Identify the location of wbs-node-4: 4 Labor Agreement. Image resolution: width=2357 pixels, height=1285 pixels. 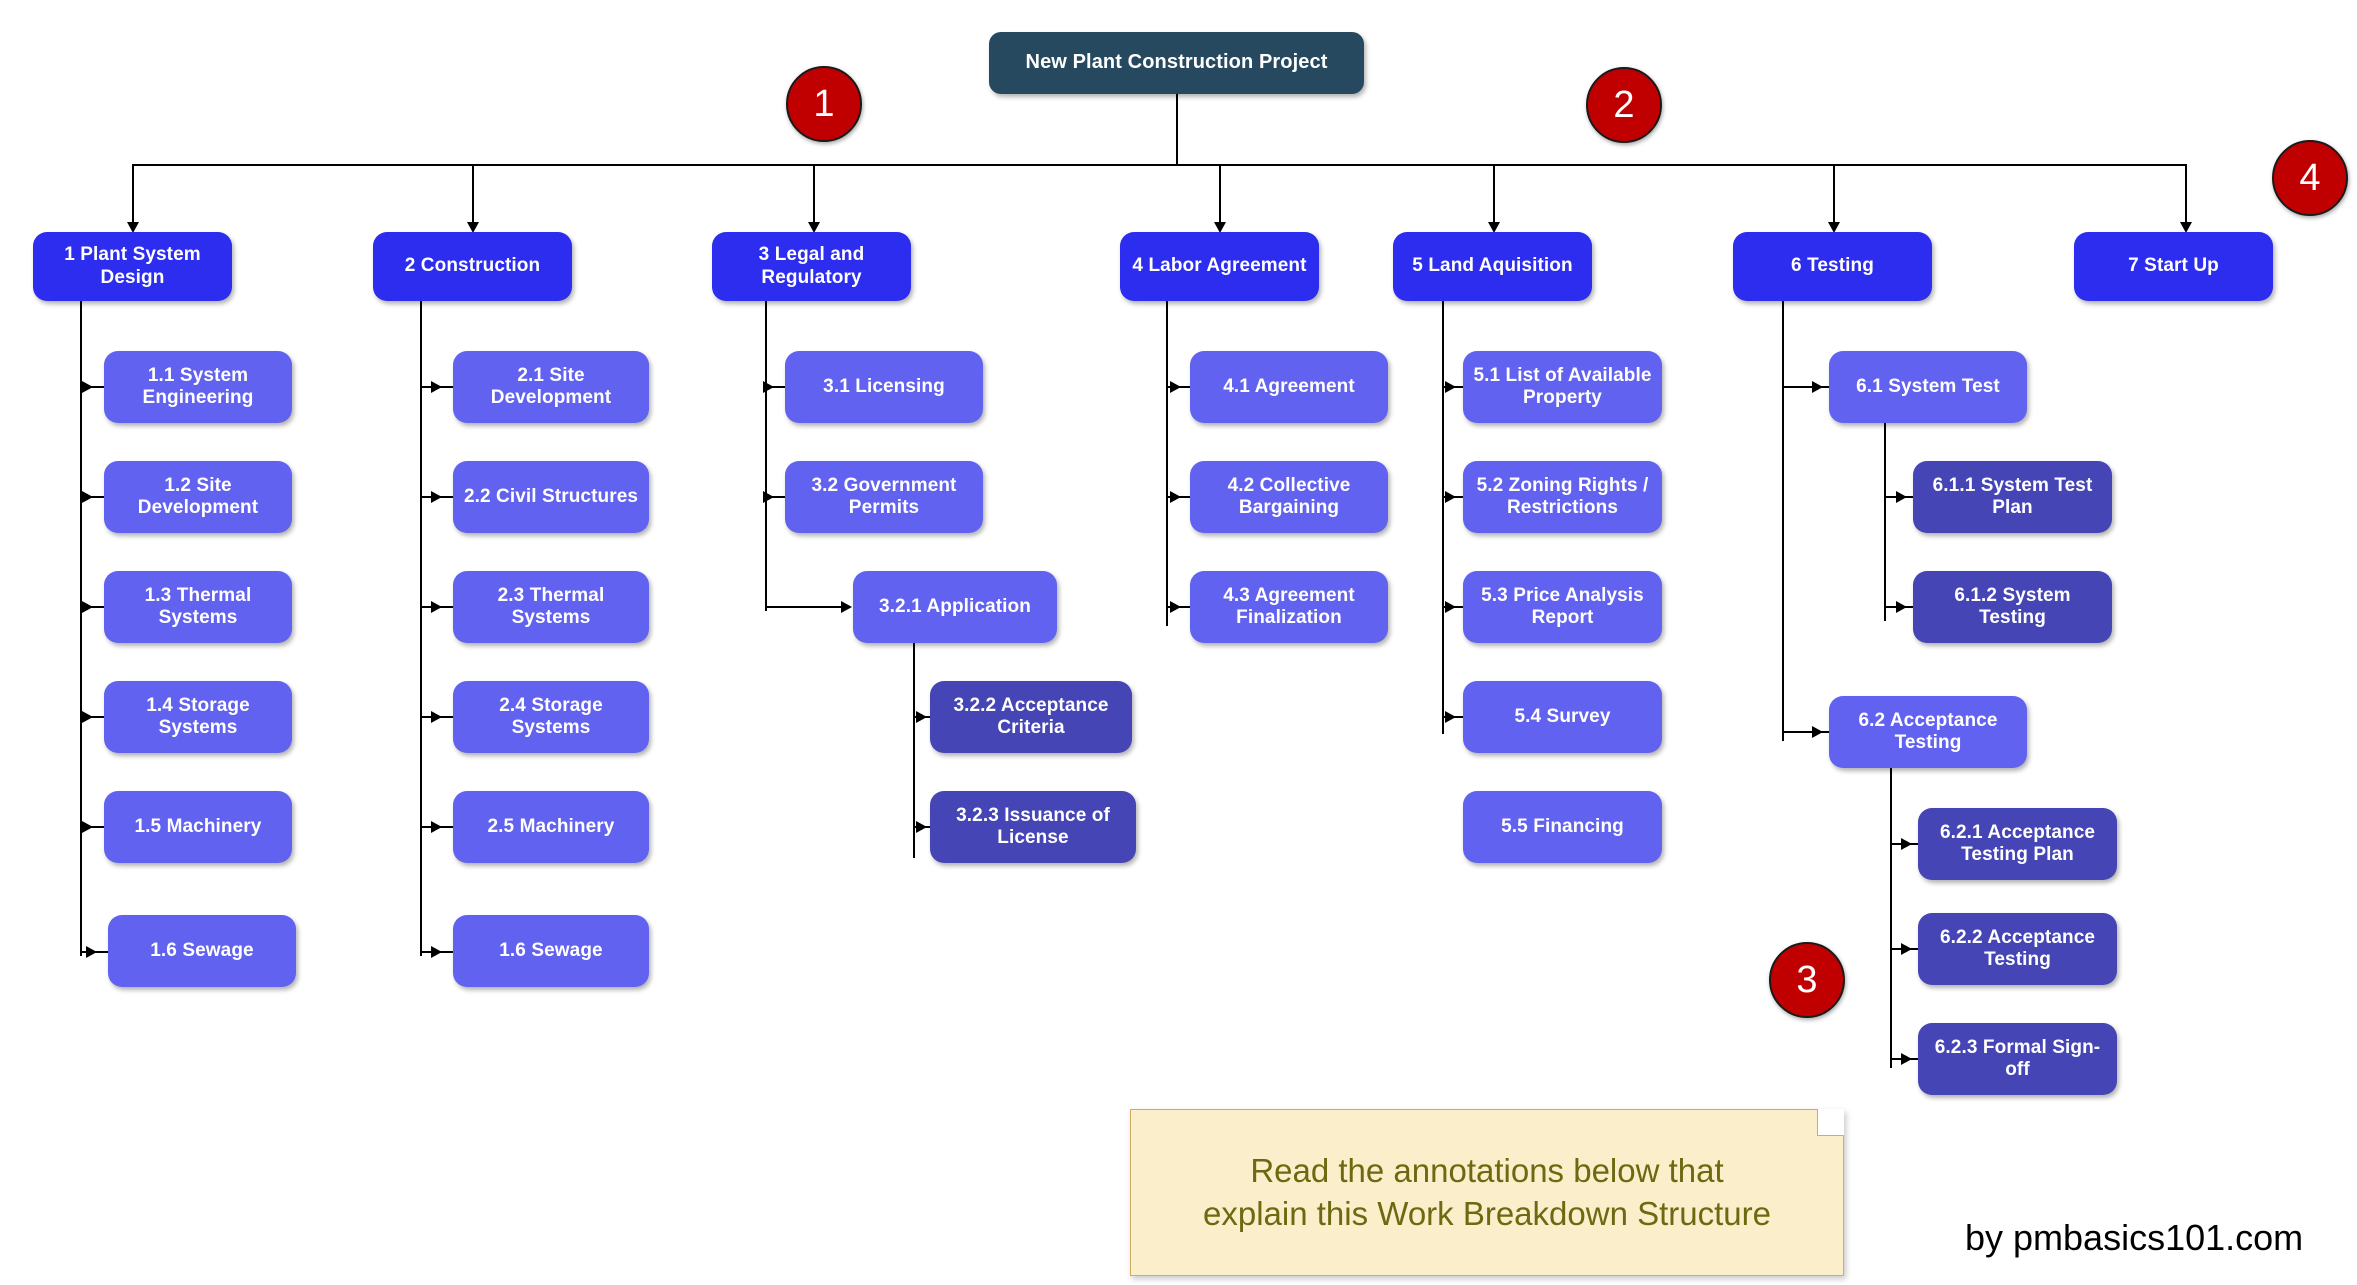
(1219, 266).